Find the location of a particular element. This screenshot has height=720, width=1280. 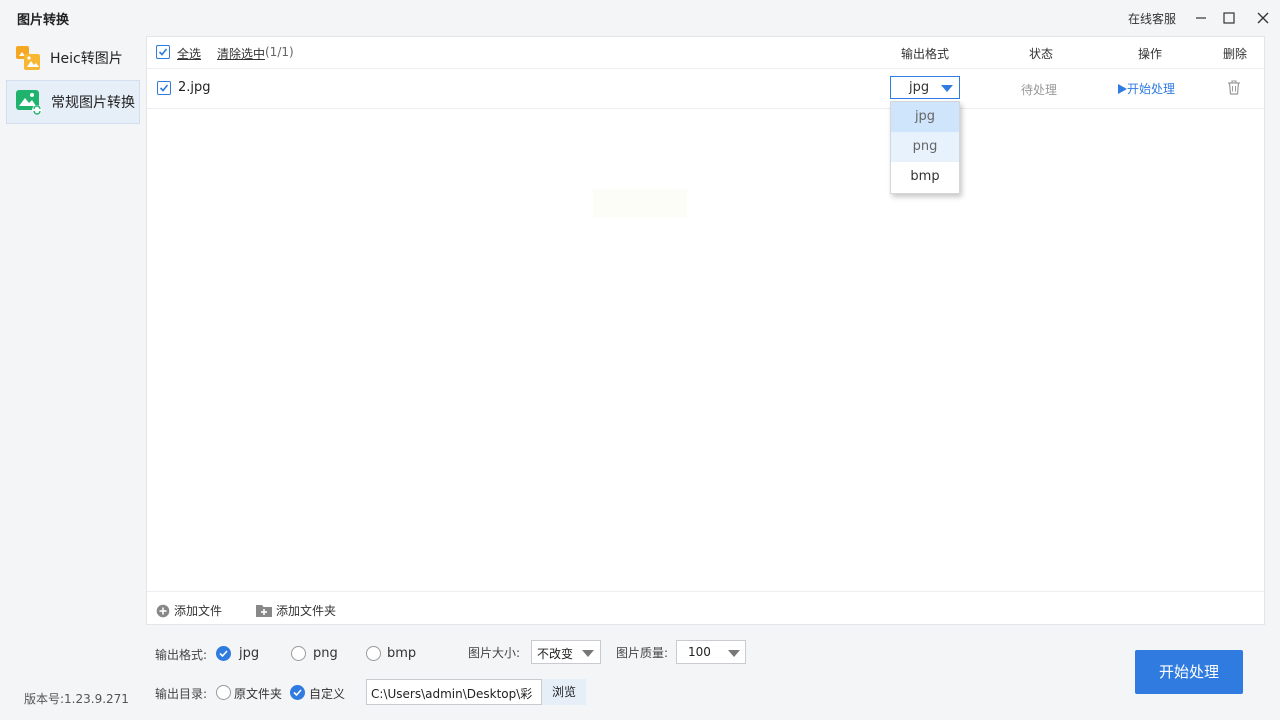

dropdown-option-png: png is located at coordinates (925, 147).